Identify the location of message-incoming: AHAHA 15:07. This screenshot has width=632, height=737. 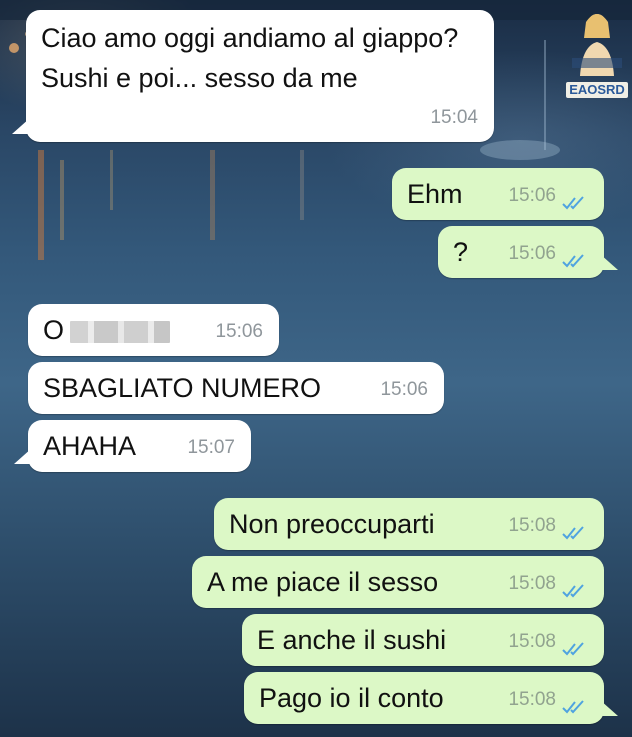
(132, 446).